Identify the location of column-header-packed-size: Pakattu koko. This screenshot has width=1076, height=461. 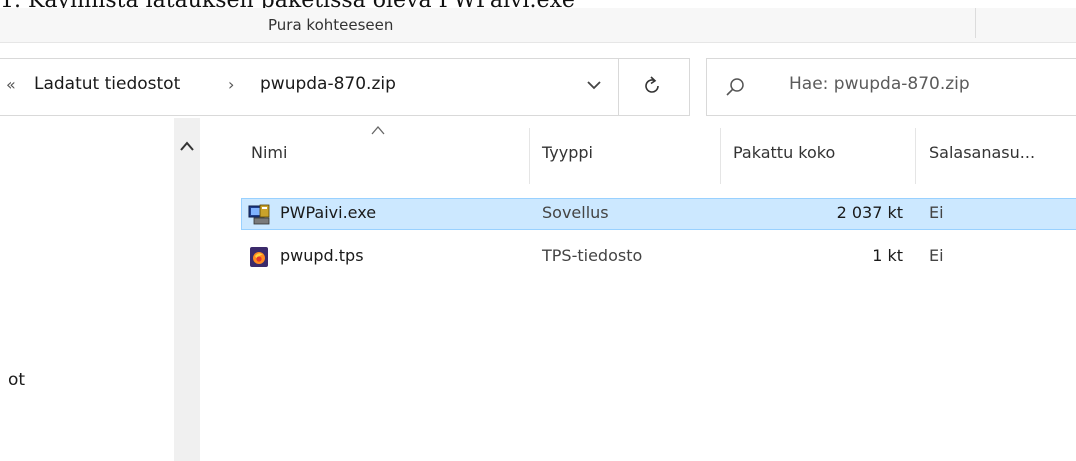
(784, 152).